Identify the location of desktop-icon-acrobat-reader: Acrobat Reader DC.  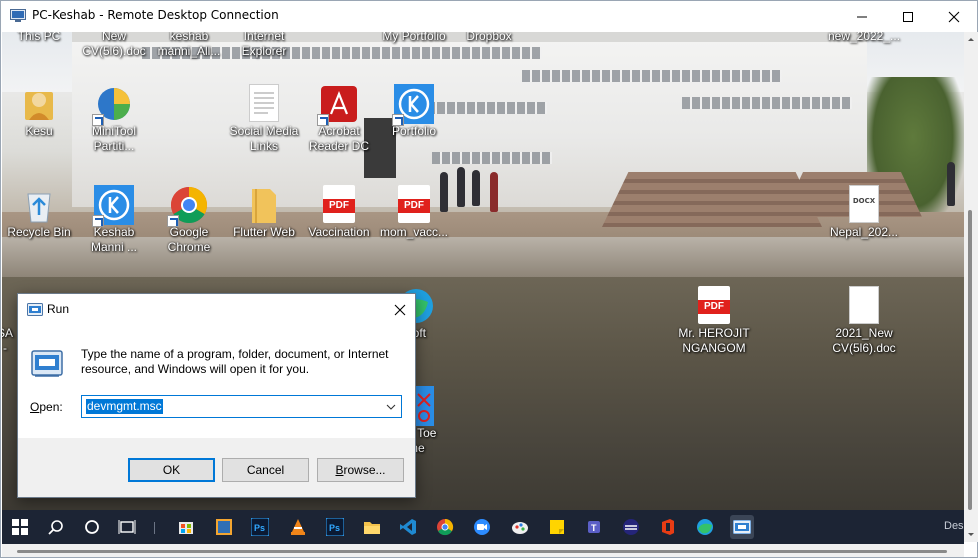
(339, 119).